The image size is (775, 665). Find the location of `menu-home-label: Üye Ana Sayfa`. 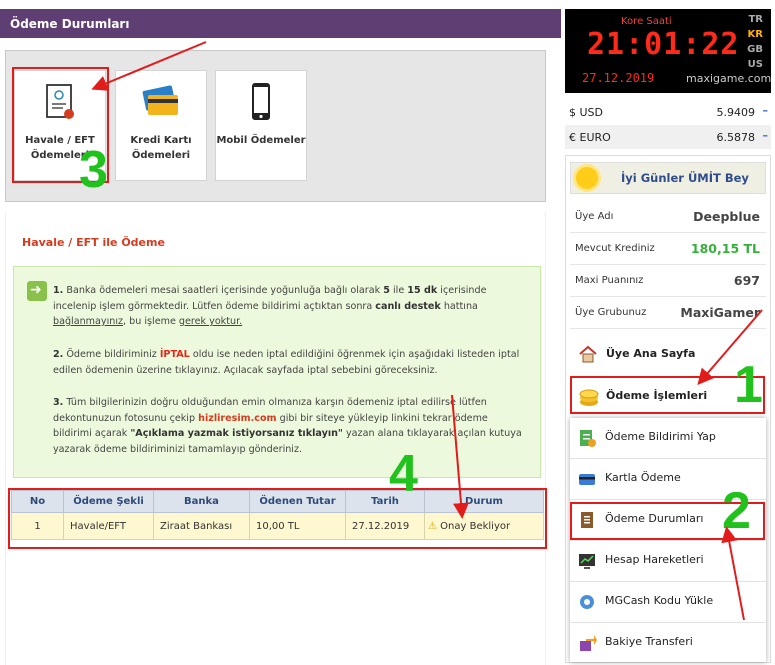

menu-home-label: Üye Ana Sayfa is located at coordinates (651, 353).